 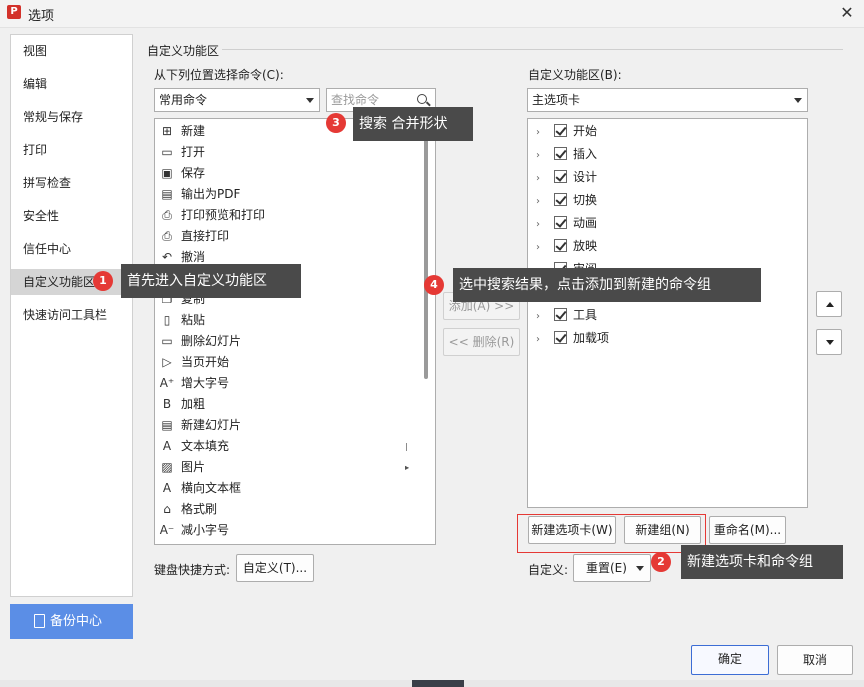 What do you see at coordinates (481, 342) in the screenshot?
I see `remove-button: << 删除(R)` at bounding box center [481, 342].